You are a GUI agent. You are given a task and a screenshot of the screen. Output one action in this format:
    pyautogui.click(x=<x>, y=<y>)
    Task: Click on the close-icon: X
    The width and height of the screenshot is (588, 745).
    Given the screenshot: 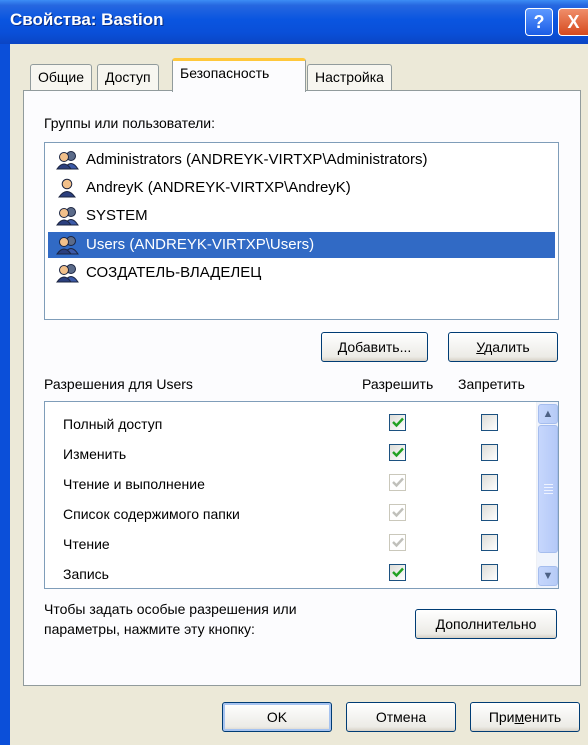 What is the action you would take?
    pyautogui.click(x=573, y=22)
    